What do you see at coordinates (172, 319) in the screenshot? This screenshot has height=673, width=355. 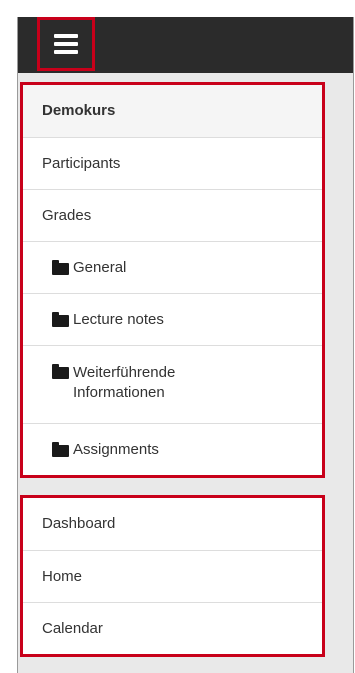 I see `nav-folder-lecture-notes: Lecture notes` at bounding box center [172, 319].